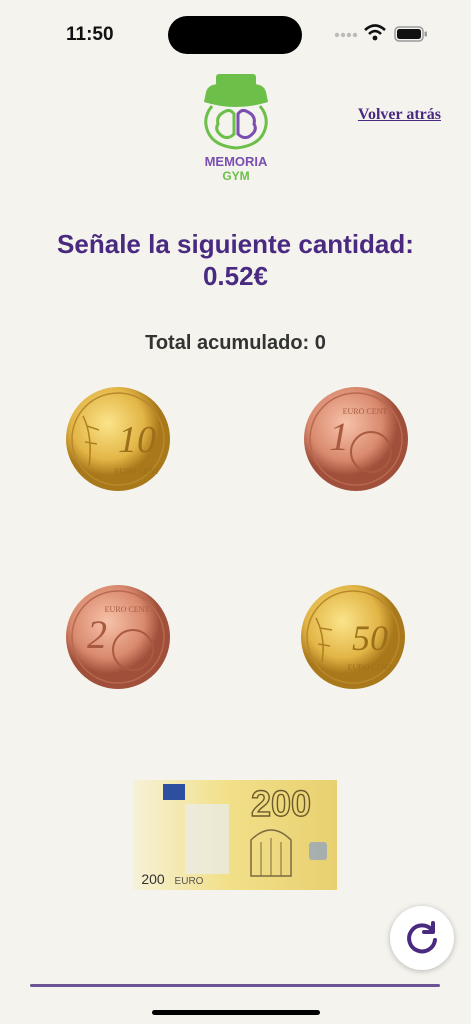  Describe the element at coordinates (320, 343) in the screenshot. I see `total-value: 0` at that location.